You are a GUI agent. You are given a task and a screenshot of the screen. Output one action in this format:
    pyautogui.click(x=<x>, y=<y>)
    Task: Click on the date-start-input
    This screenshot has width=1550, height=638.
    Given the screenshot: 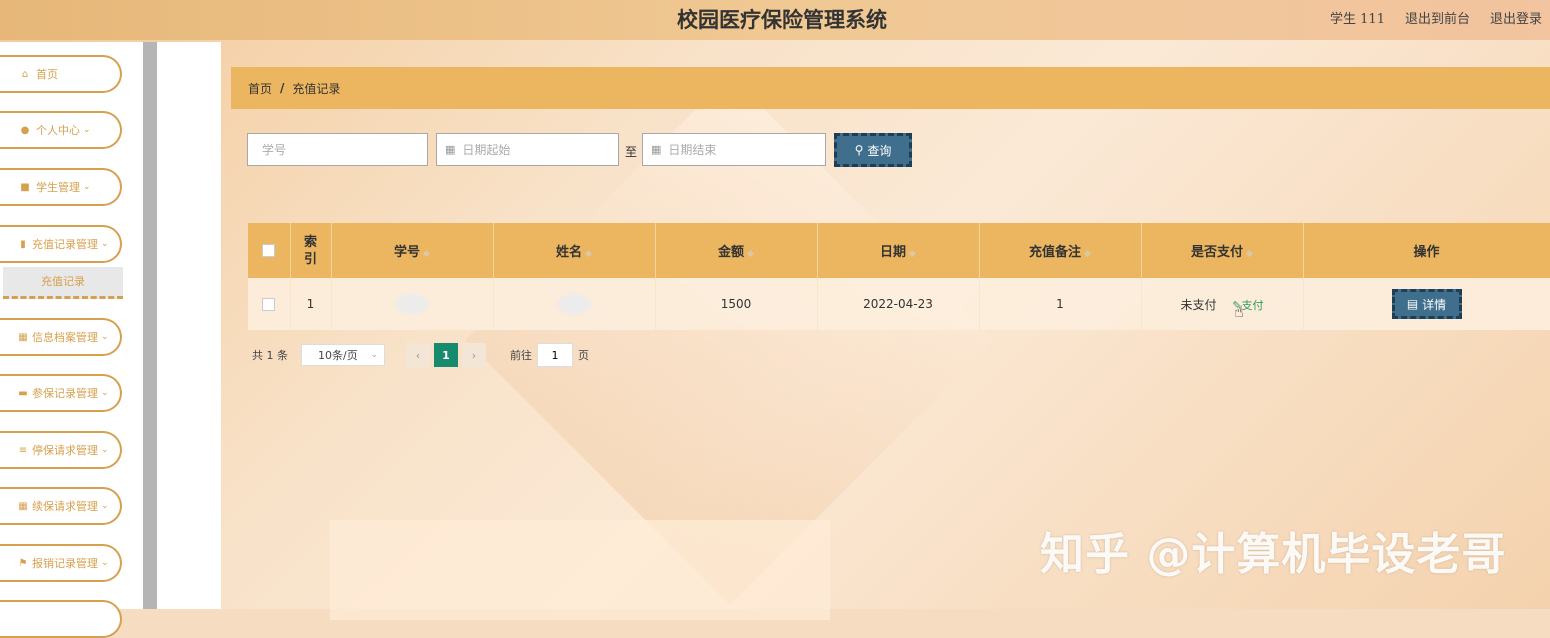 What is the action you would take?
    pyautogui.click(x=539, y=149)
    